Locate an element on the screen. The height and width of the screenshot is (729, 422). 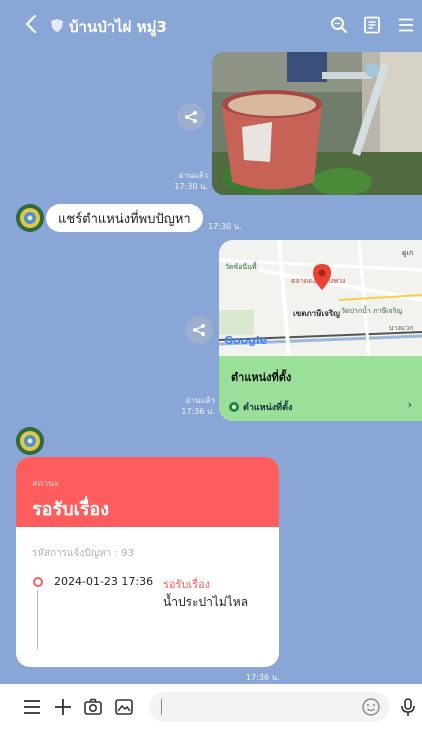
location-info: ตำแหน่งที่ตั้ง ตำแหน่งที่ตั้ง › is located at coordinates (320, 388).